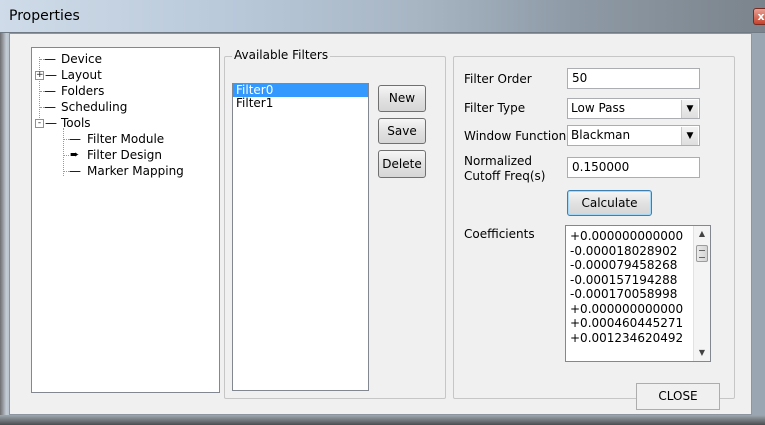 The image size is (765, 425). Describe the element at coordinates (624, 250) in the screenshot. I see `list-item: -0.000018028902` at that location.